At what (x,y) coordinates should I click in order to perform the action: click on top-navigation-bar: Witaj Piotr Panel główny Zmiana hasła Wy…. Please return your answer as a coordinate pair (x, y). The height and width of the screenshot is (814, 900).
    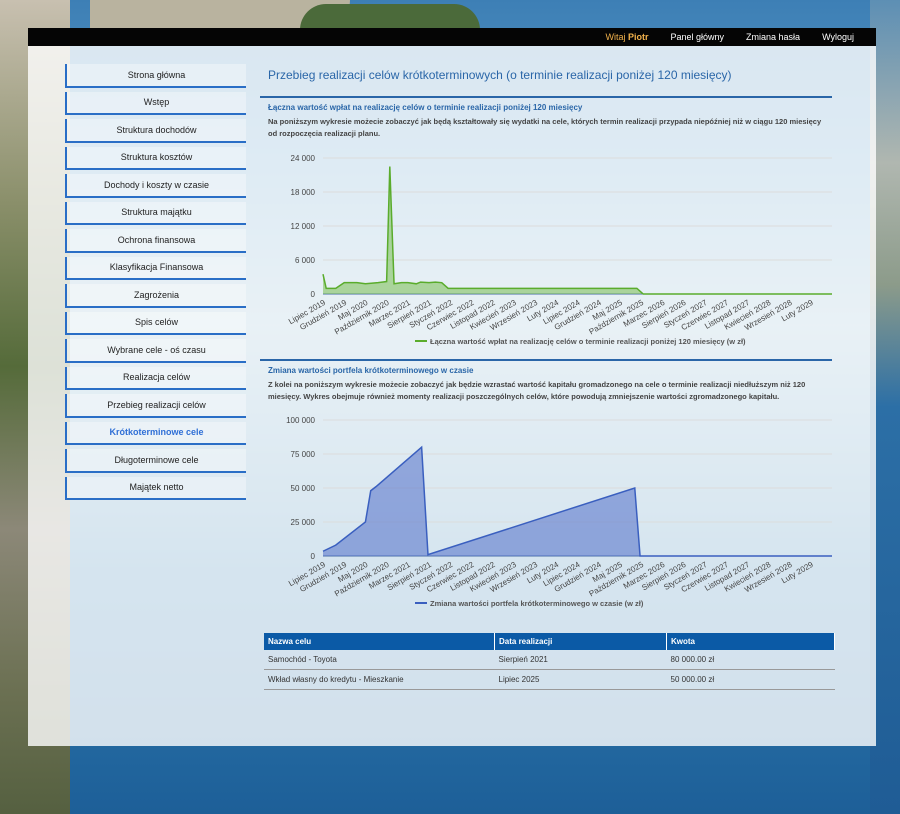
    Looking at the image, I should click on (452, 37).